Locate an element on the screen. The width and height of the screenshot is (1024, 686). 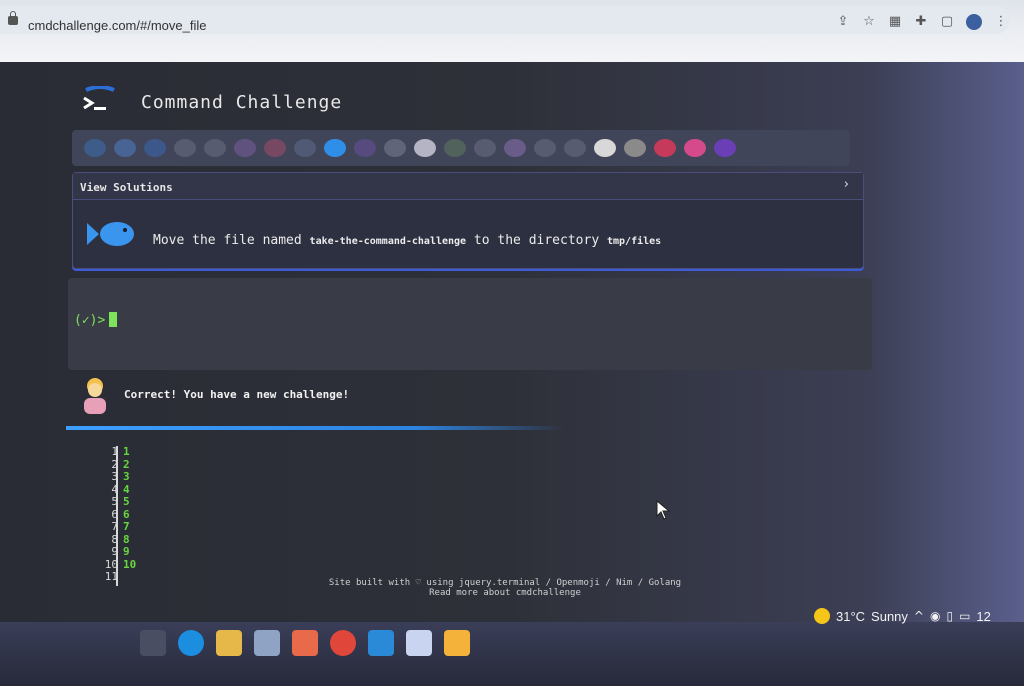
progress-bar is located at coordinates (316, 428).